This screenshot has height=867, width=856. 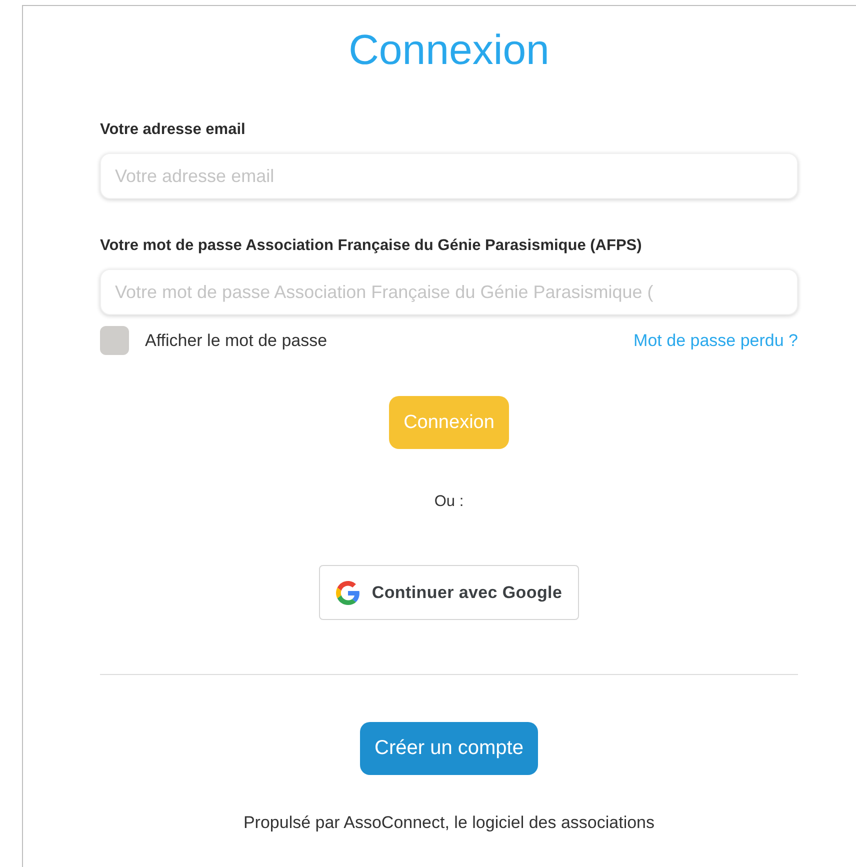 I want to click on google-logo-icon, so click(x=348, y=592).